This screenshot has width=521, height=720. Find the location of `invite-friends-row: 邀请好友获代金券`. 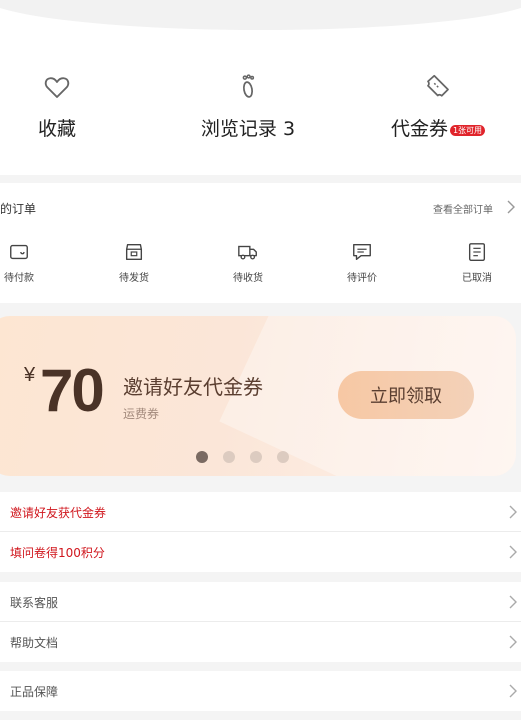

invite-friends-row: 邀请好友获代金券 is located at coordinates (260, 512).